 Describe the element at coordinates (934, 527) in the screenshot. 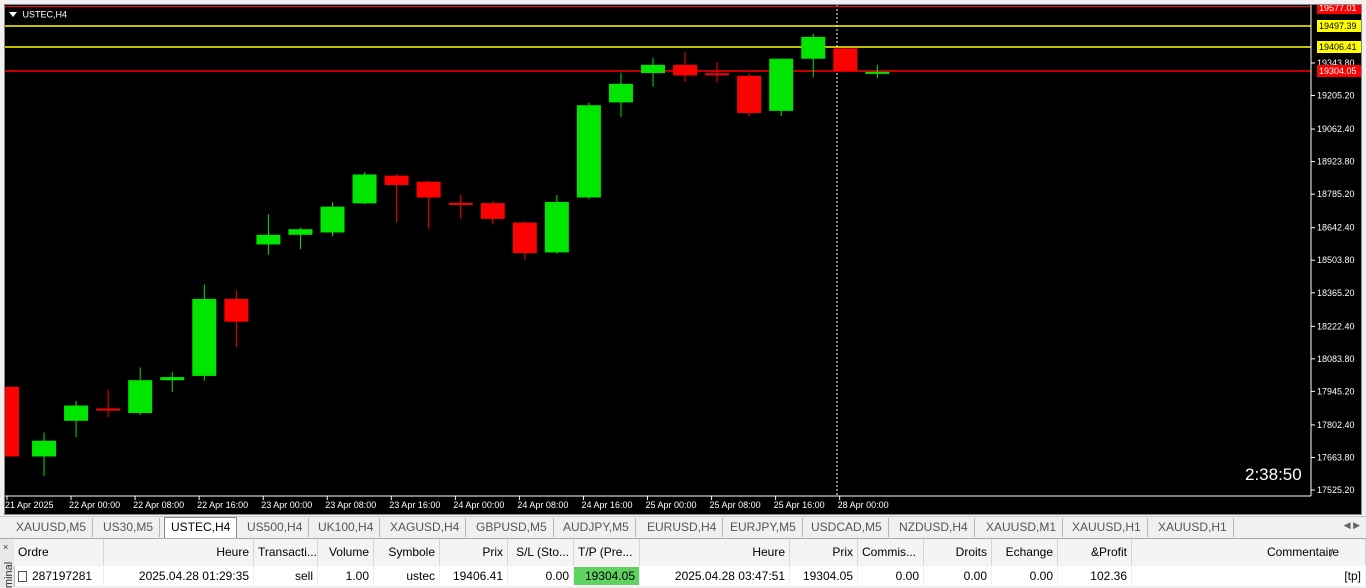

I see `chart-tab: NZDUSD,H4` at that location.